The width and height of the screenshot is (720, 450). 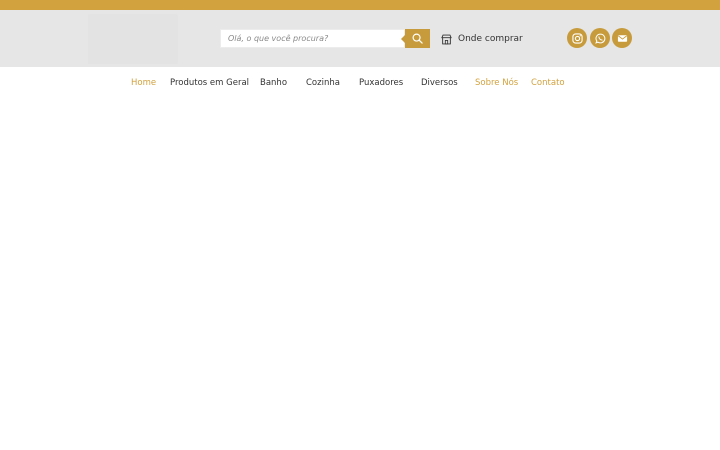 What do you see at coordinates (133, 39) in the screenshot?
I see `site-logo` at bounding box center [133, 39].